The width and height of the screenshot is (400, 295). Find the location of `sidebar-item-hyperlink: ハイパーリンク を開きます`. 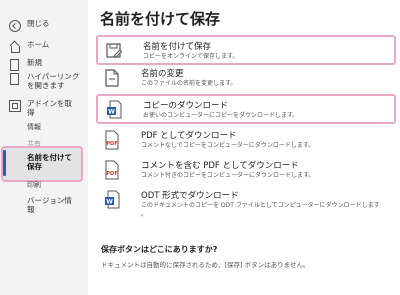

sidebar-item-hyperlink: ハイパーリンク を開きます is located at coordinates (44, 81).